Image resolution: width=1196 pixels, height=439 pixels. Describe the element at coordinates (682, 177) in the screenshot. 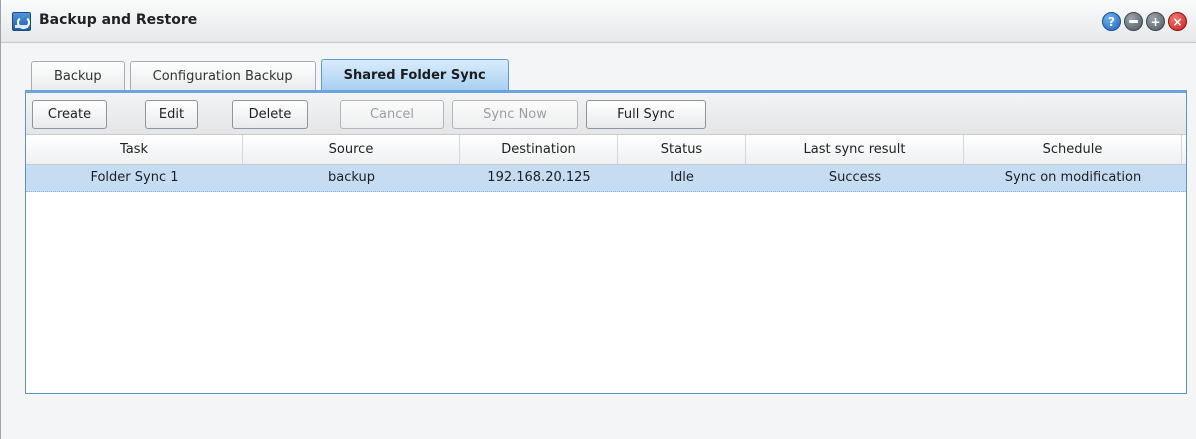

I see `cell-status: Idle` at that location.